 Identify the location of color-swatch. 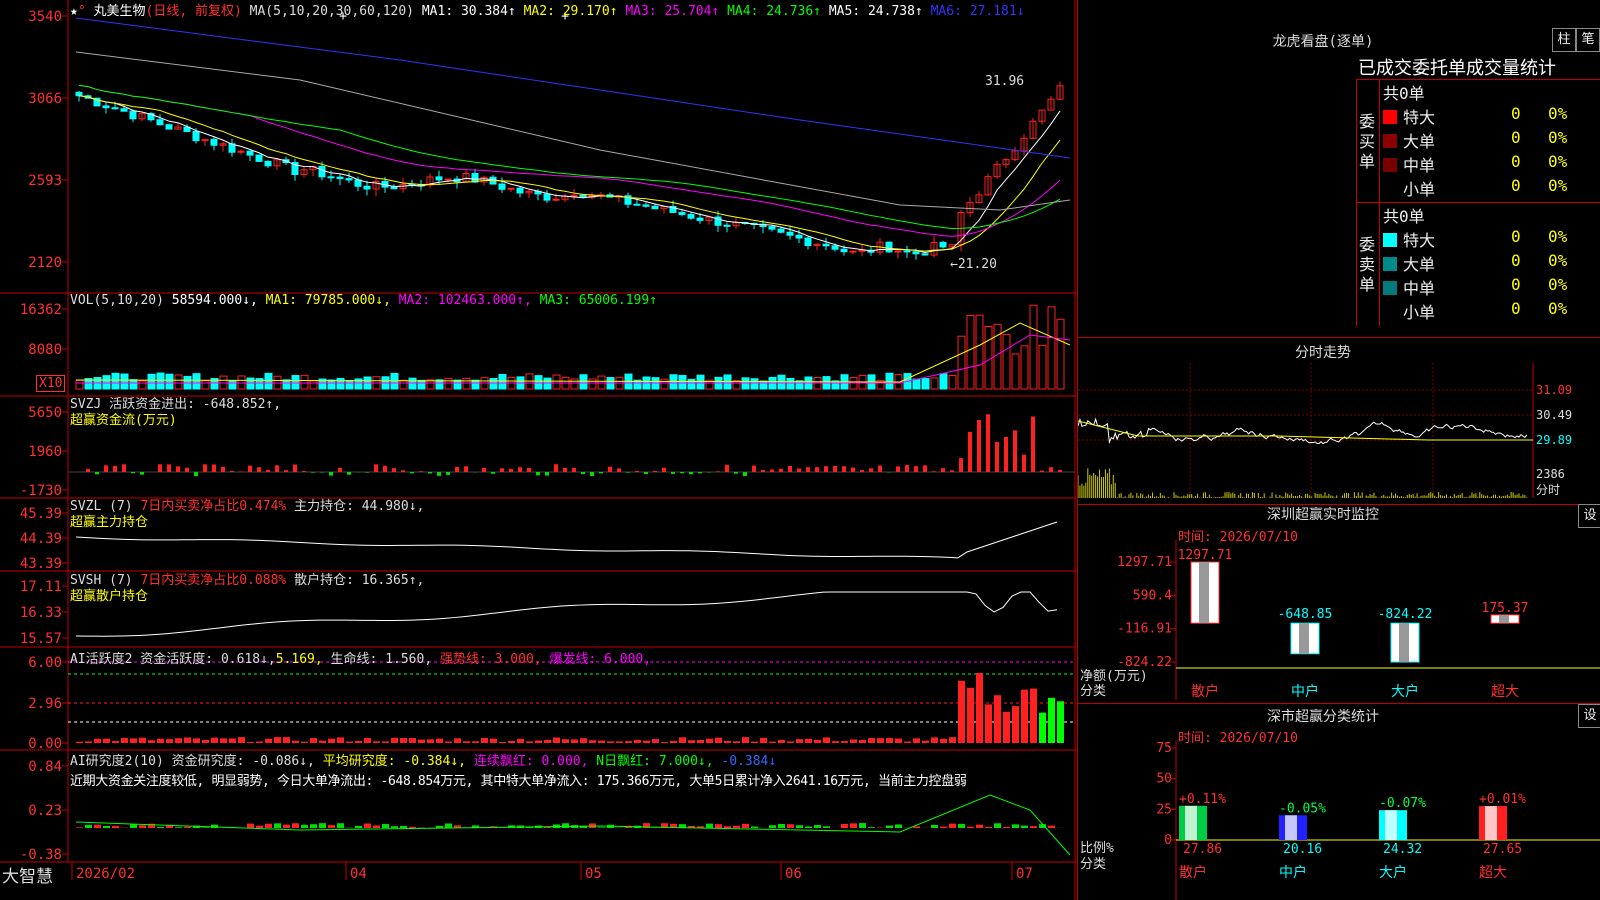
(1390, 165).